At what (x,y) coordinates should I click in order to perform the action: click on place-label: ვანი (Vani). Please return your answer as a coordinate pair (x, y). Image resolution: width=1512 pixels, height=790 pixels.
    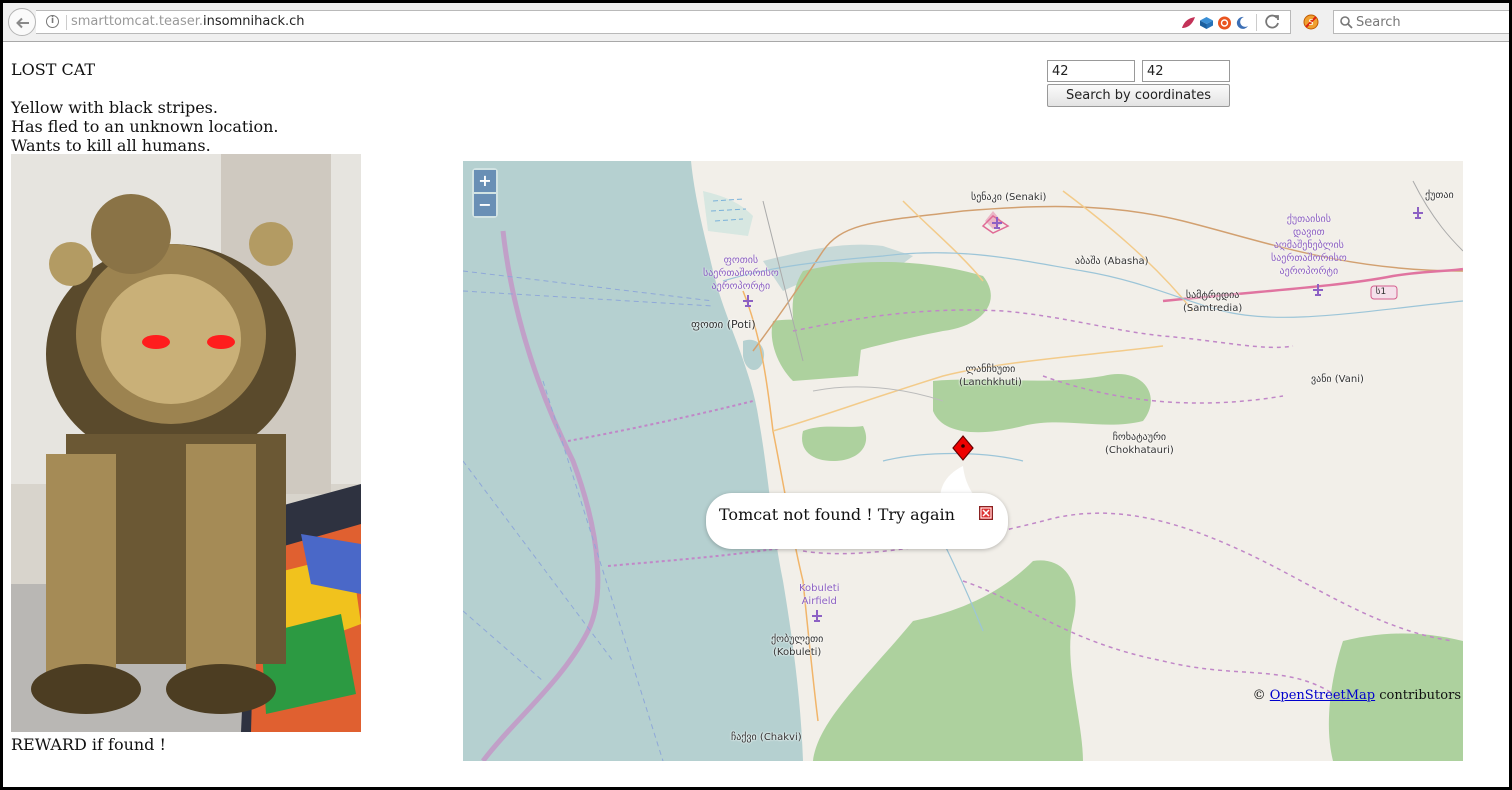
    Looking at the image, I should click on (1337, 379).